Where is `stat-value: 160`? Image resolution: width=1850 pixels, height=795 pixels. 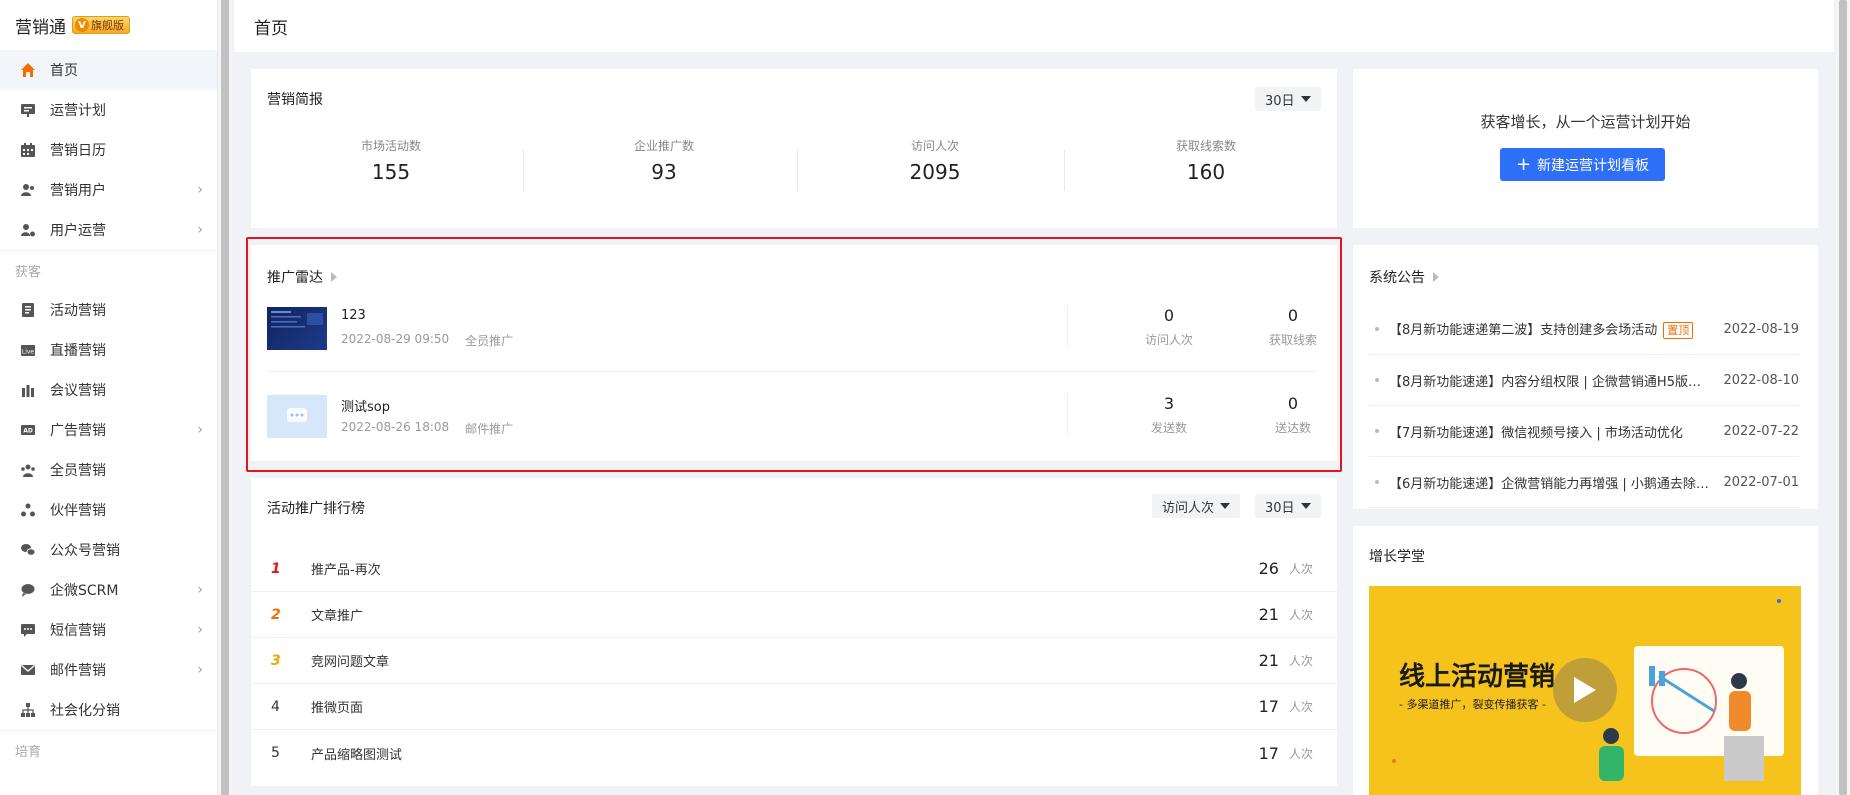 stat-value: 160 is located at coordinates (1206, 172).